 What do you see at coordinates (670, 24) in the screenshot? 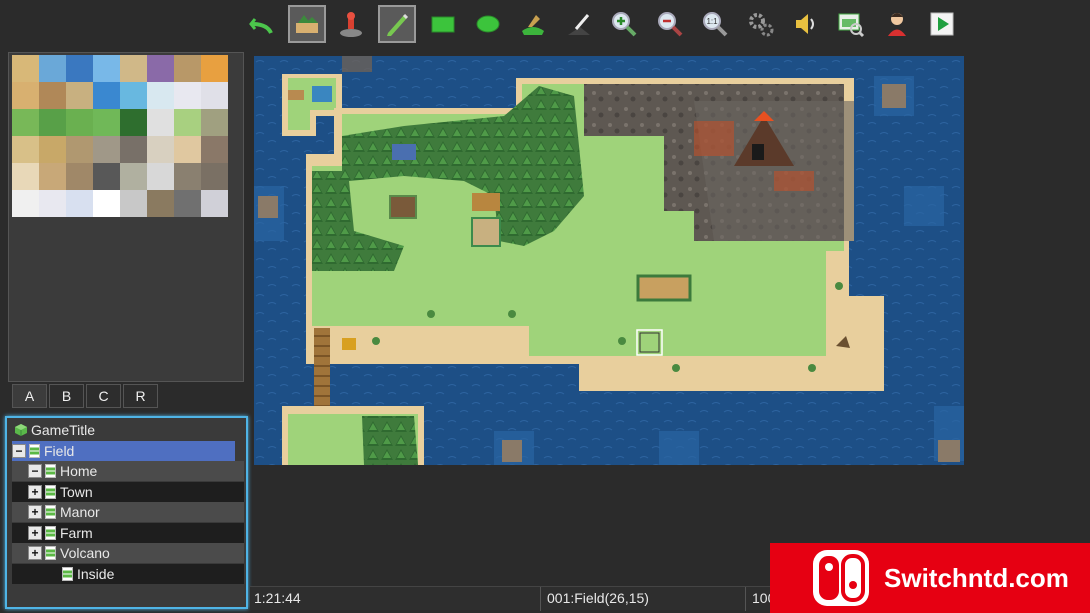
I see `zoom-out-icon` at bounding box center [670, 24].